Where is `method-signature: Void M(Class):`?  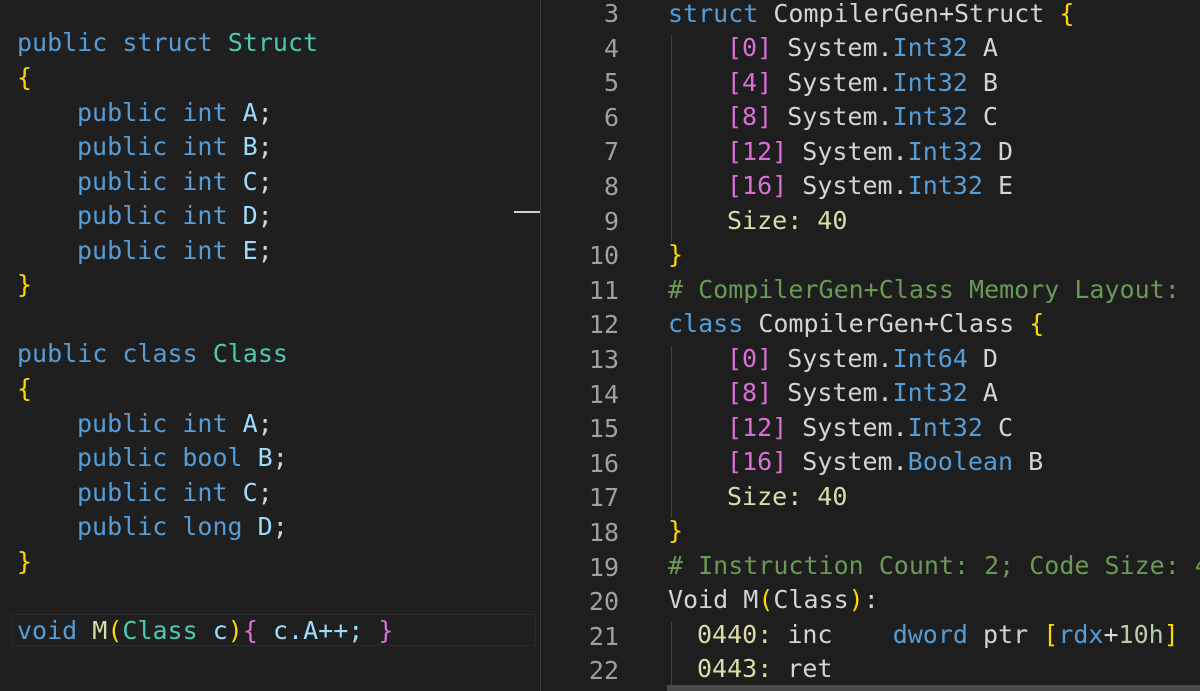 method-signature: Void M(Class): is located at coordinates (773, 600).